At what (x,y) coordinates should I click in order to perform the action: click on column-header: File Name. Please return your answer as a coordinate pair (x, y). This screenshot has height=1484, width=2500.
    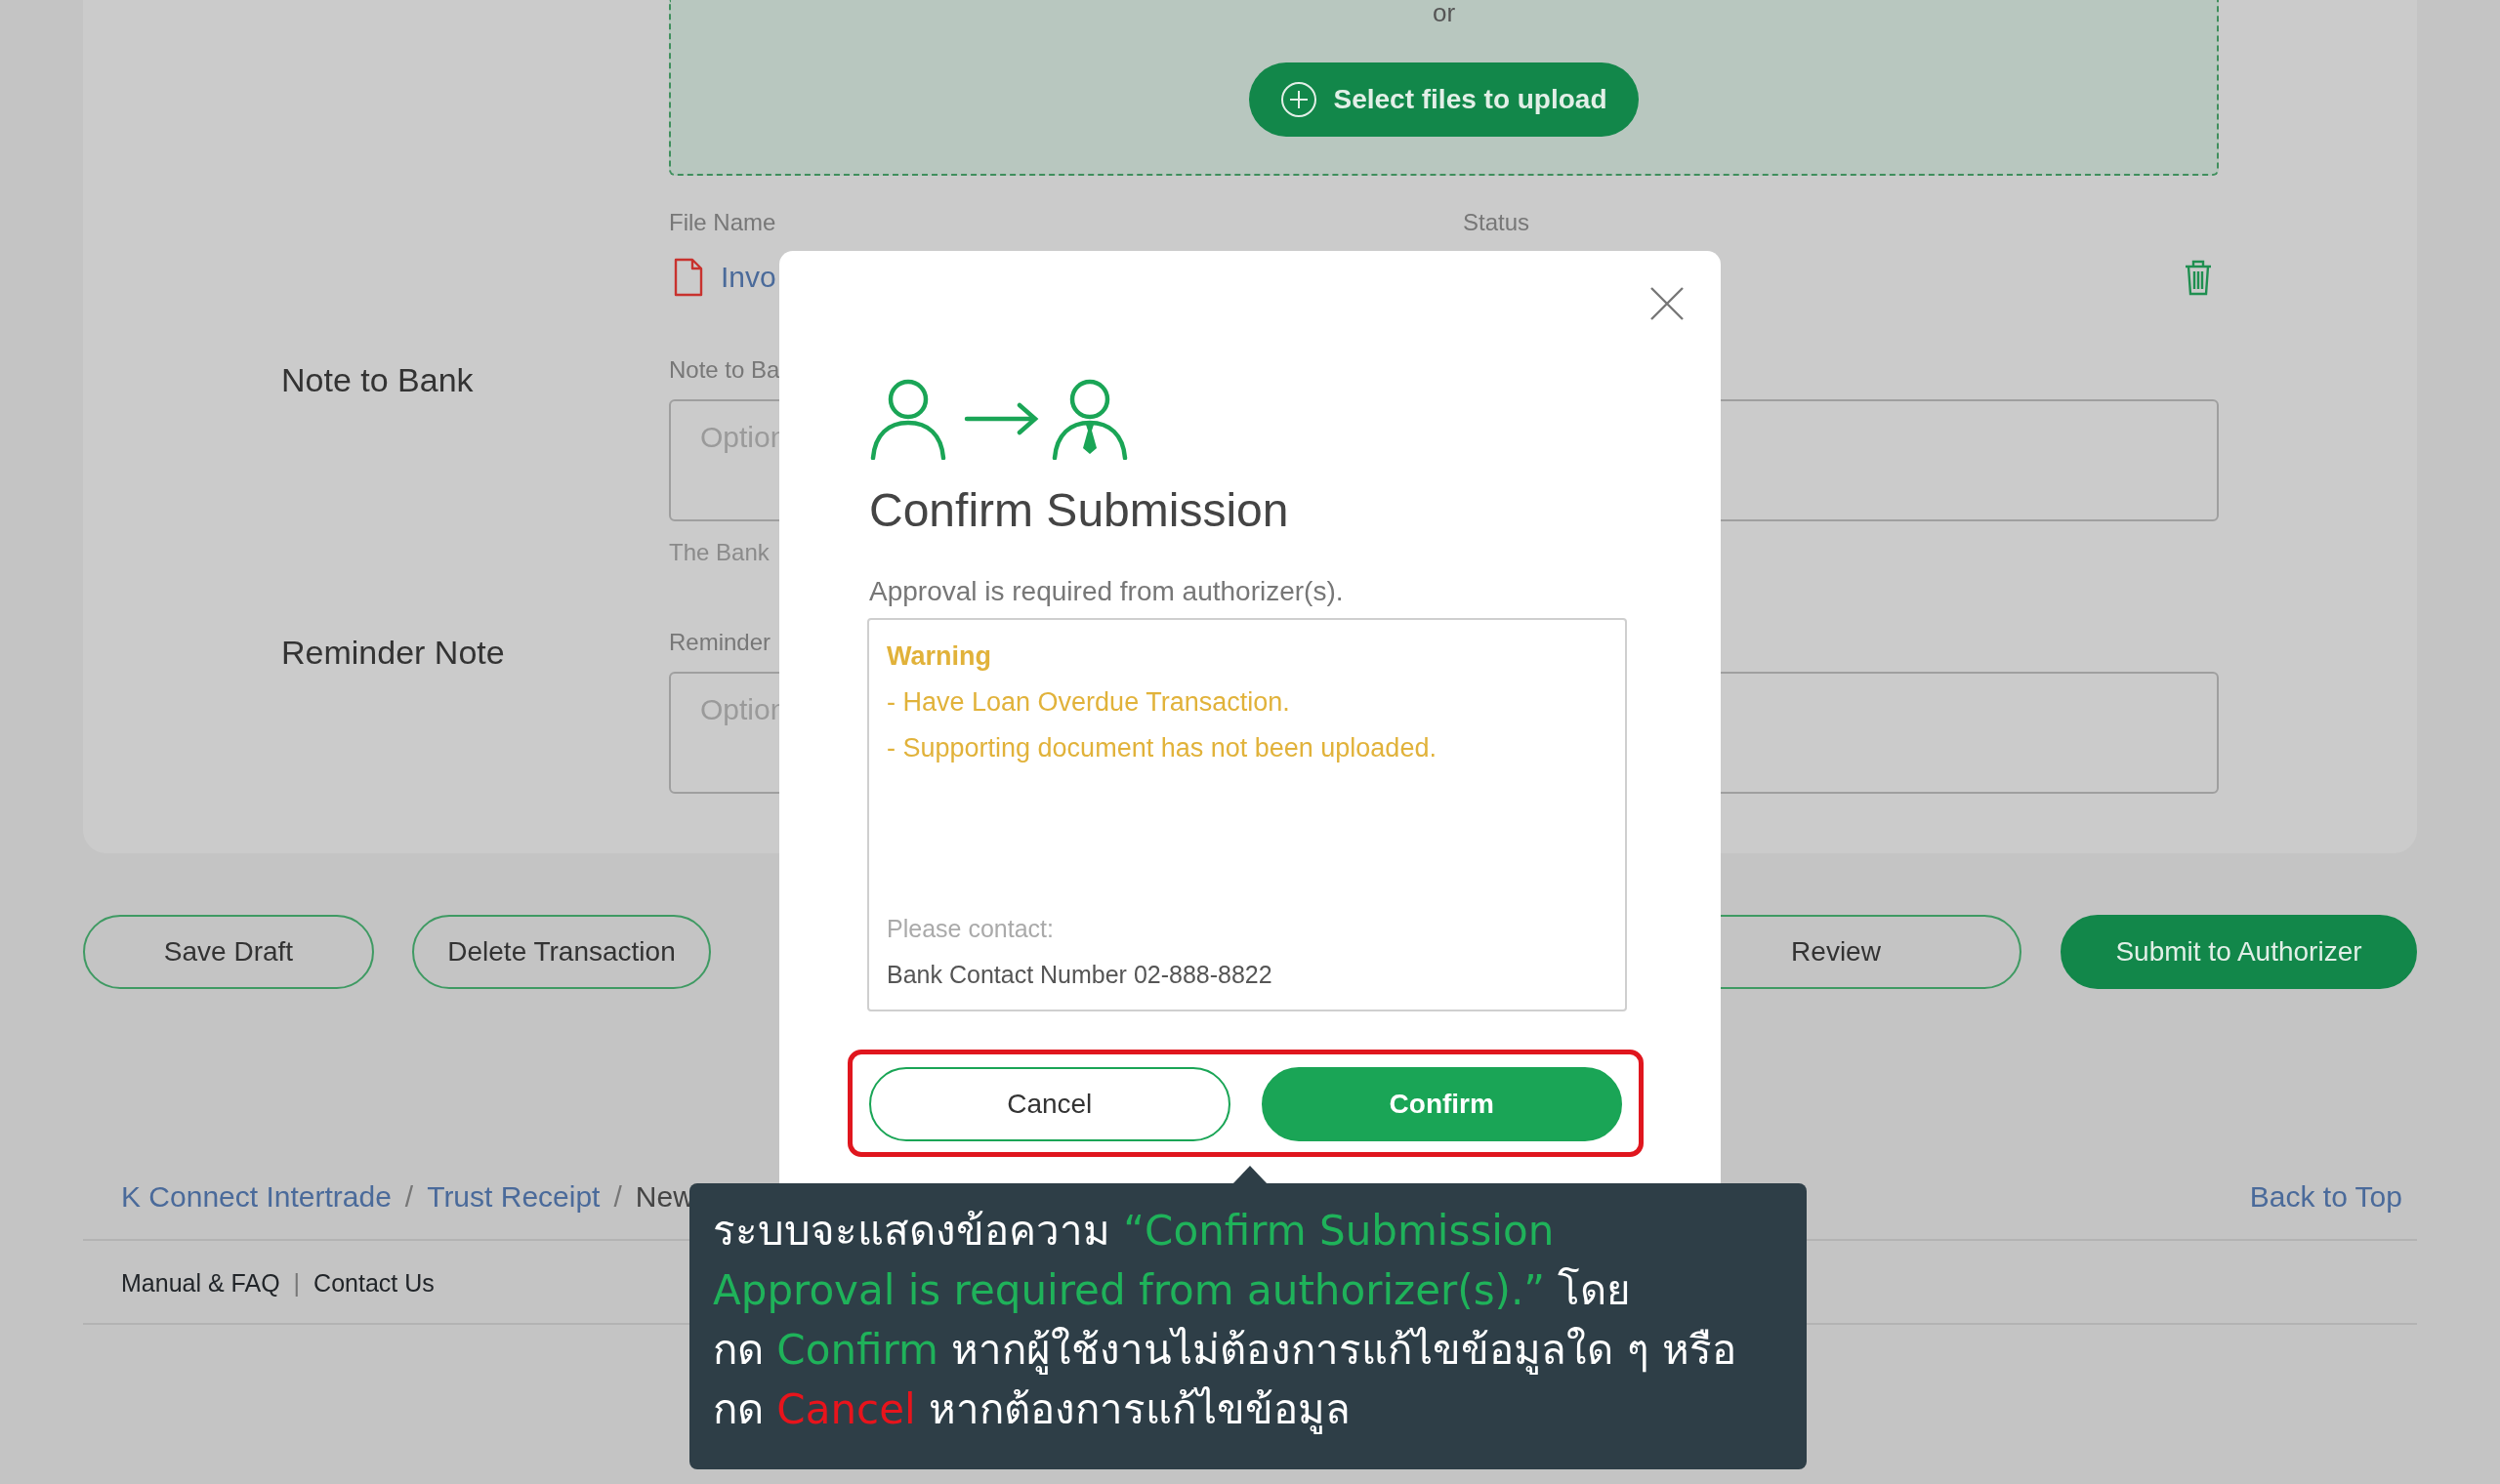
    Looking at the image, I should click on (723, 223).